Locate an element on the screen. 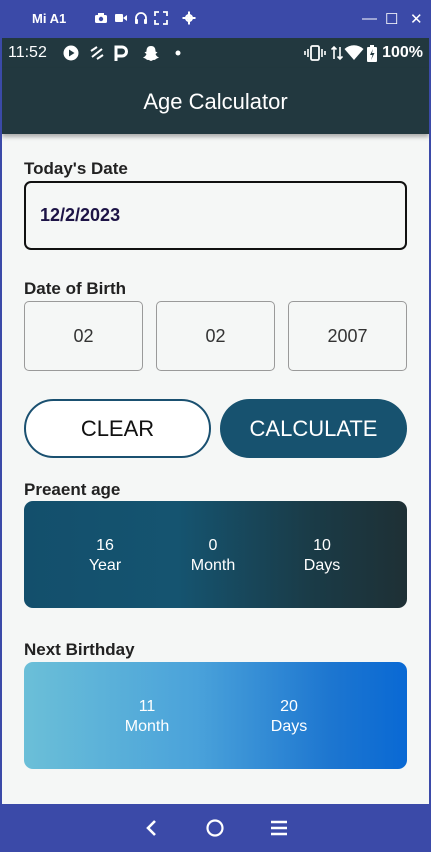 The height and width of the screenshot is (852, 431). age-years: 16 Year is located at coordinates (105, 556).